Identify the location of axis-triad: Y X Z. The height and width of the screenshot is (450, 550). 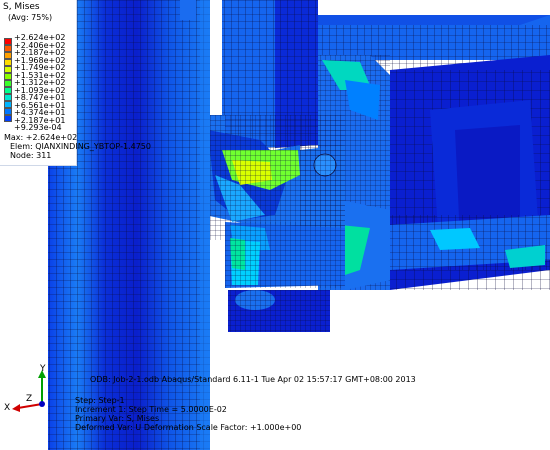
(27, 390).